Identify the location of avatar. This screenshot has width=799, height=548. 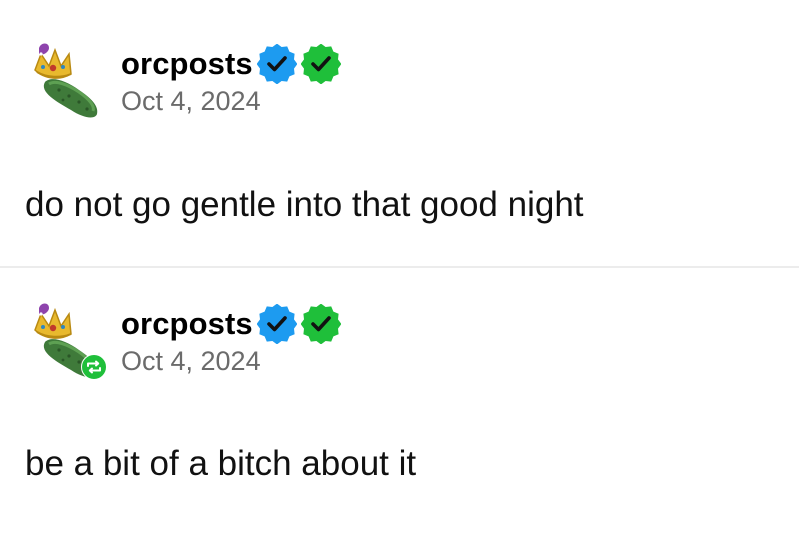
(65, 80).